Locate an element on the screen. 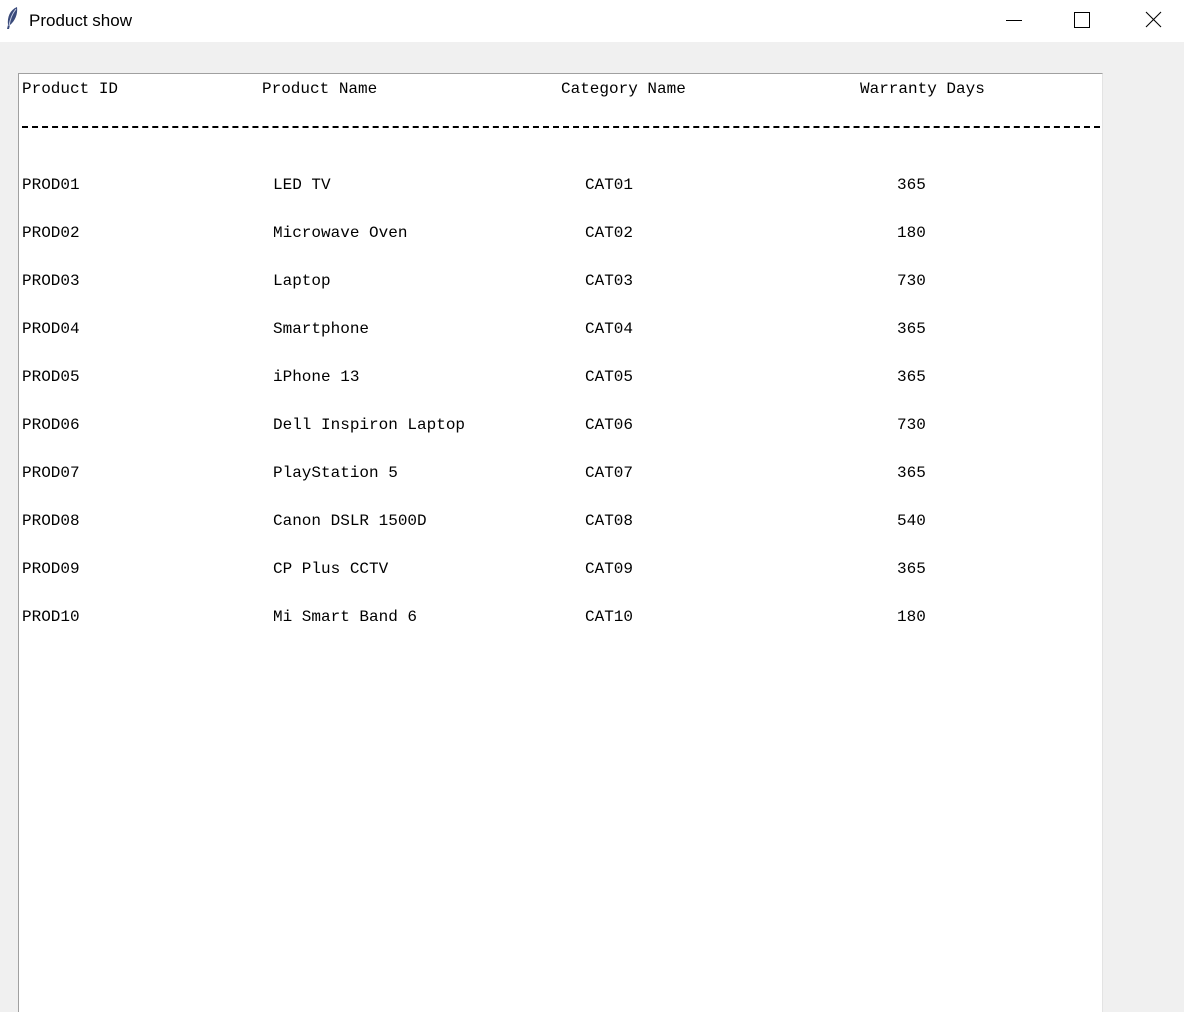  window-title: Product show is located at coordinates (80, 20).